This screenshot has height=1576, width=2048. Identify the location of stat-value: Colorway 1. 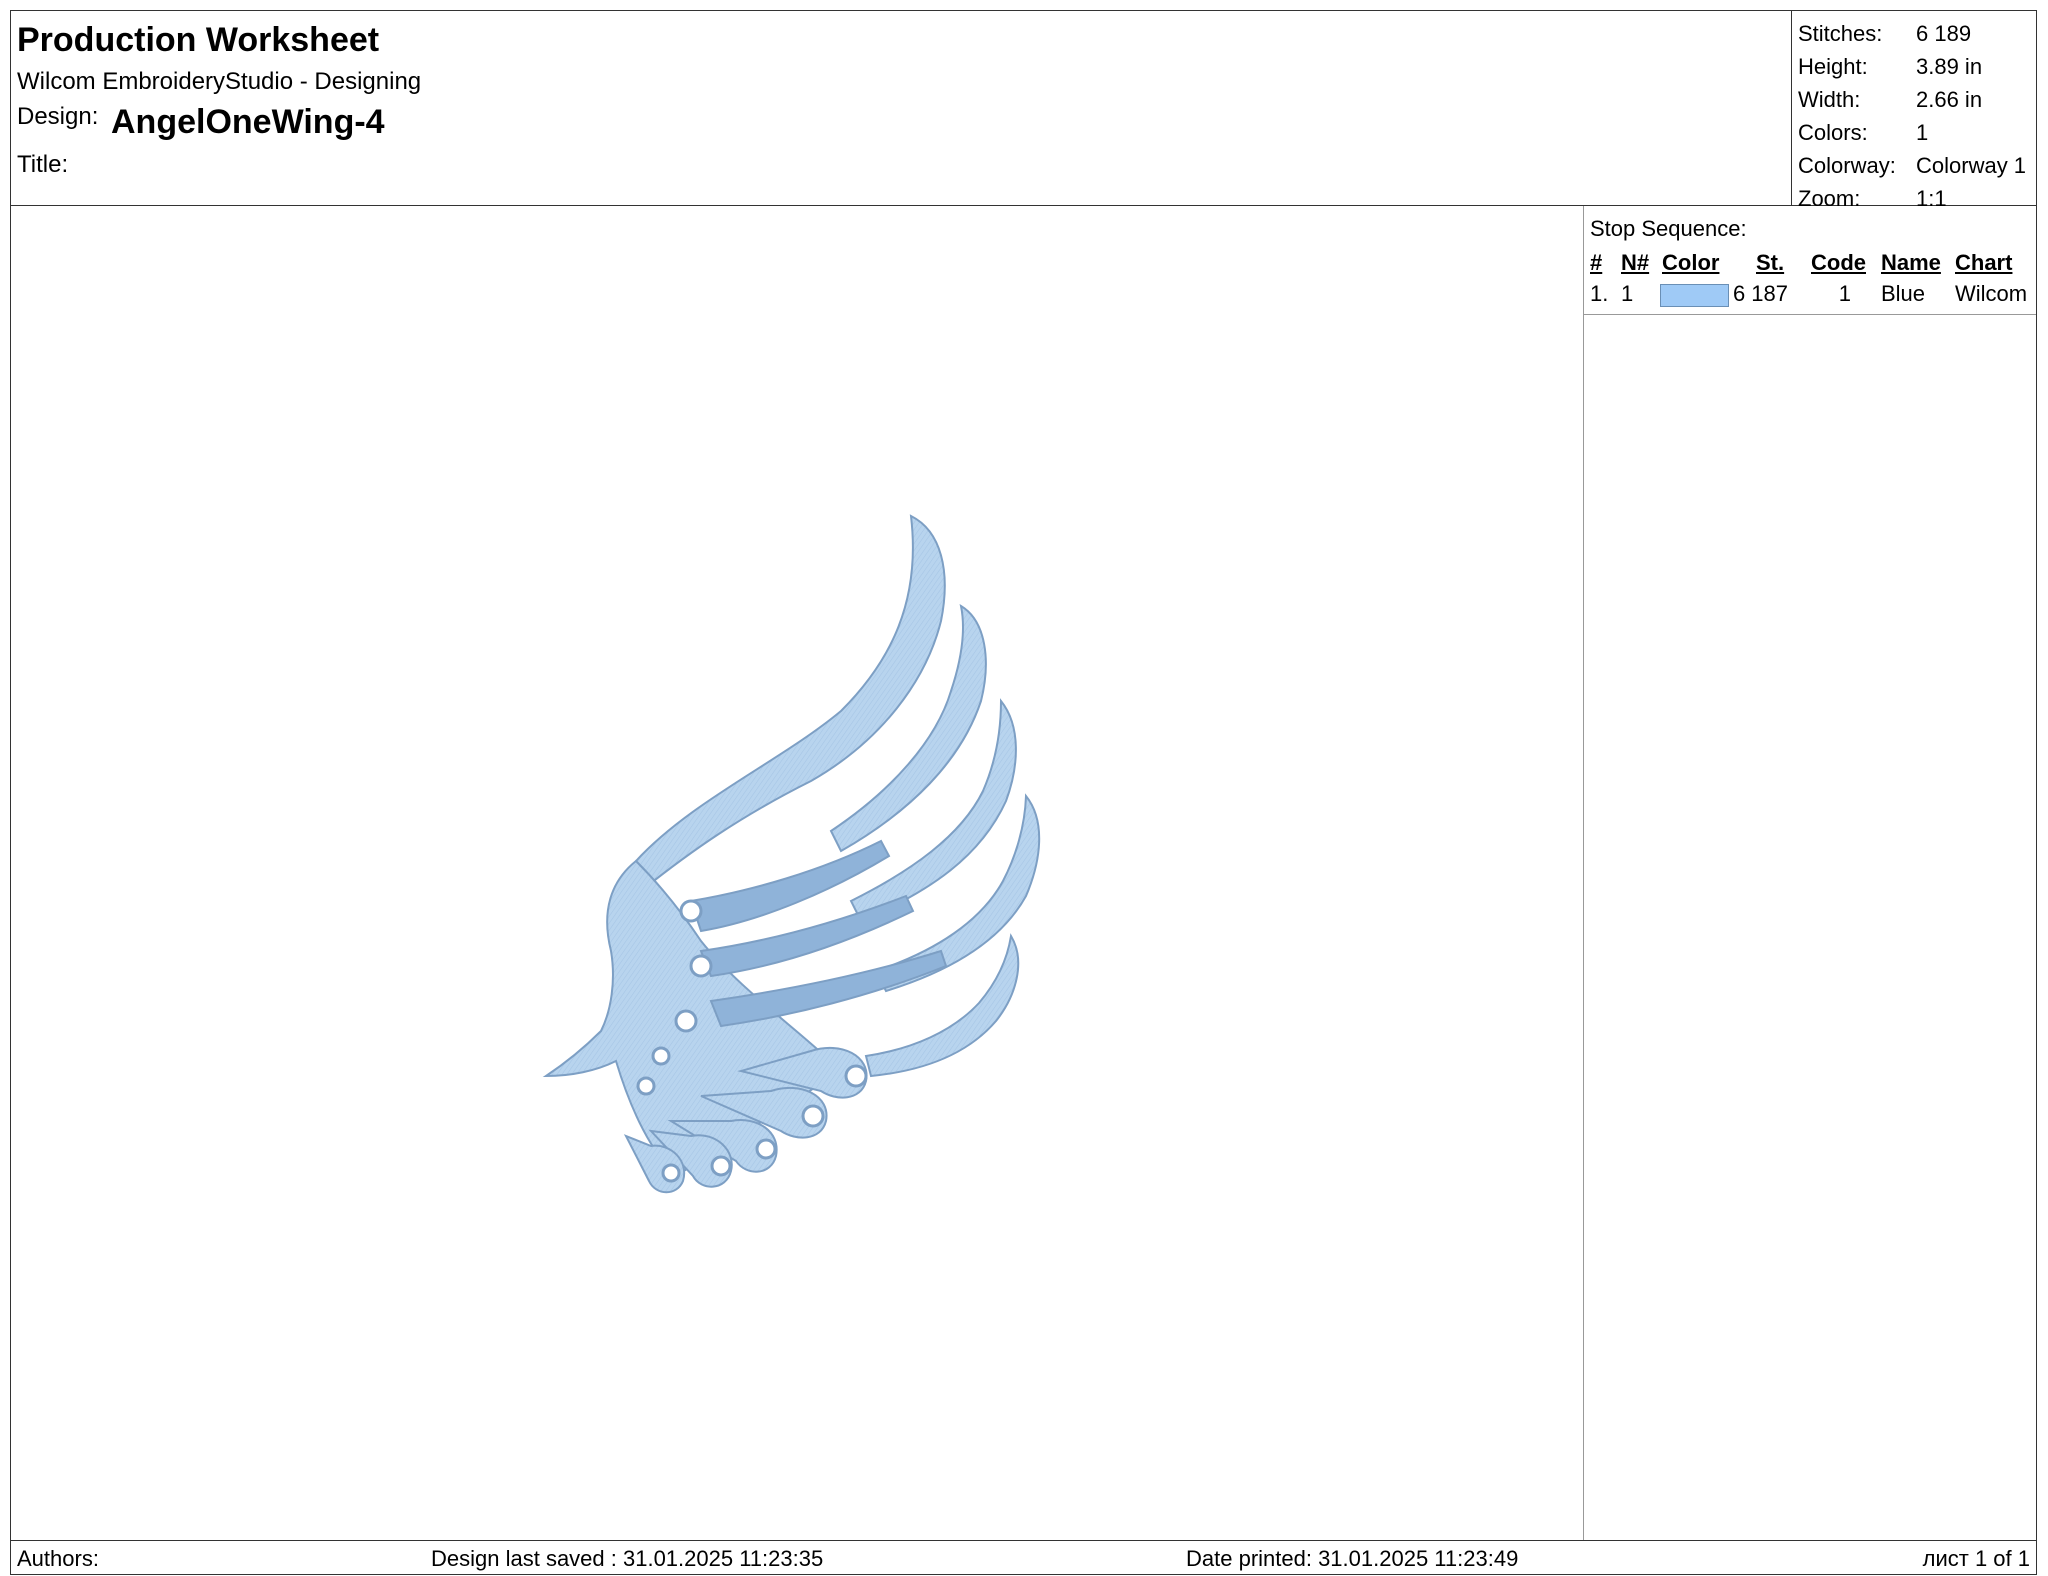
(1971, 165).